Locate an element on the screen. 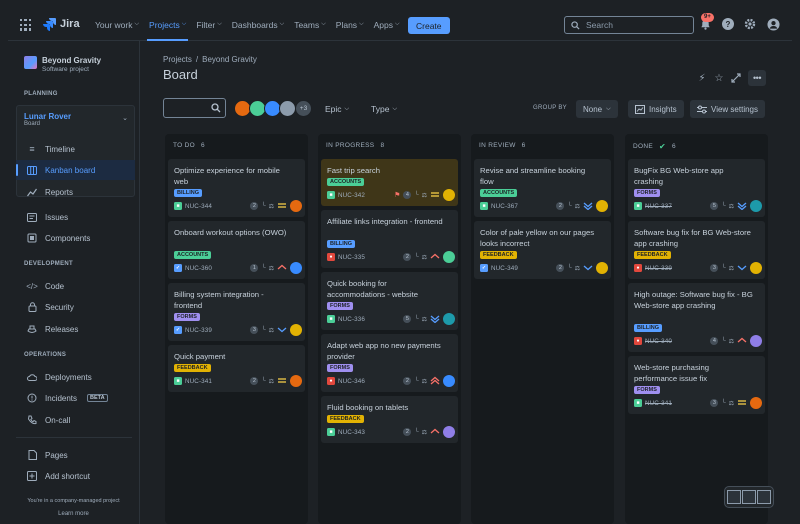 This screenshot has height=524, width=800. issue-key: NUC-349 is located at coordinates (504, 268).